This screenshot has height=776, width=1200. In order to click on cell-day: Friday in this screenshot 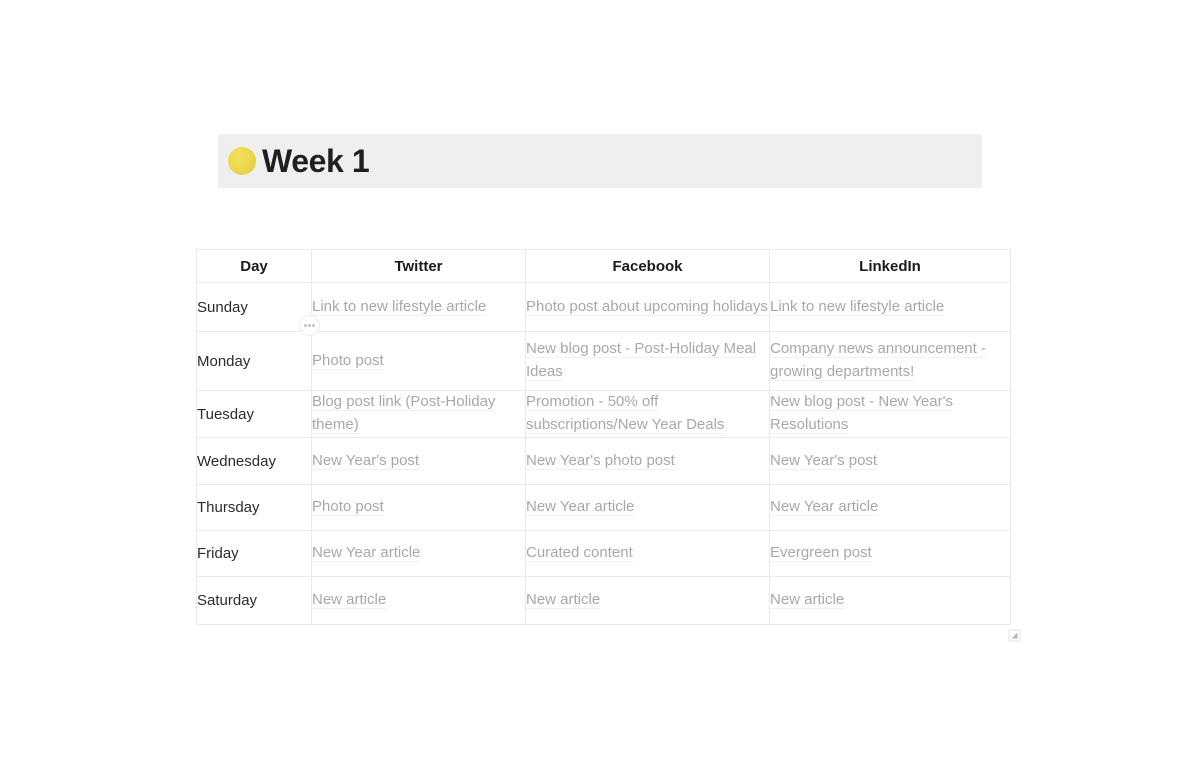, I will do `click(254, 553)`.